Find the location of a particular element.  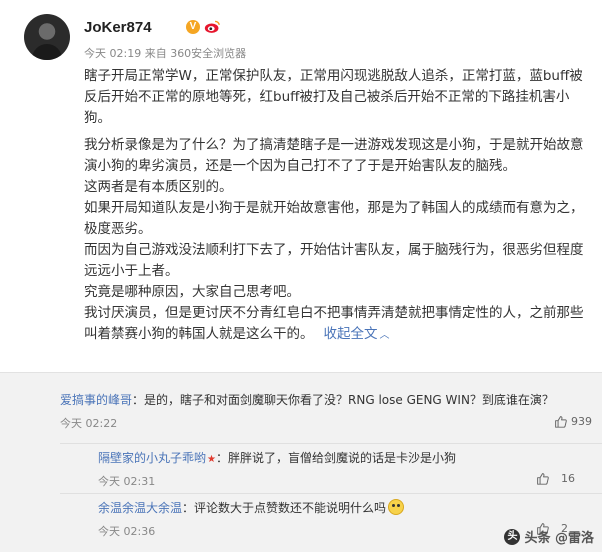

post-meta: 今天 02:19 来自 360安全浏览器 is located at coordinates (165, 53).